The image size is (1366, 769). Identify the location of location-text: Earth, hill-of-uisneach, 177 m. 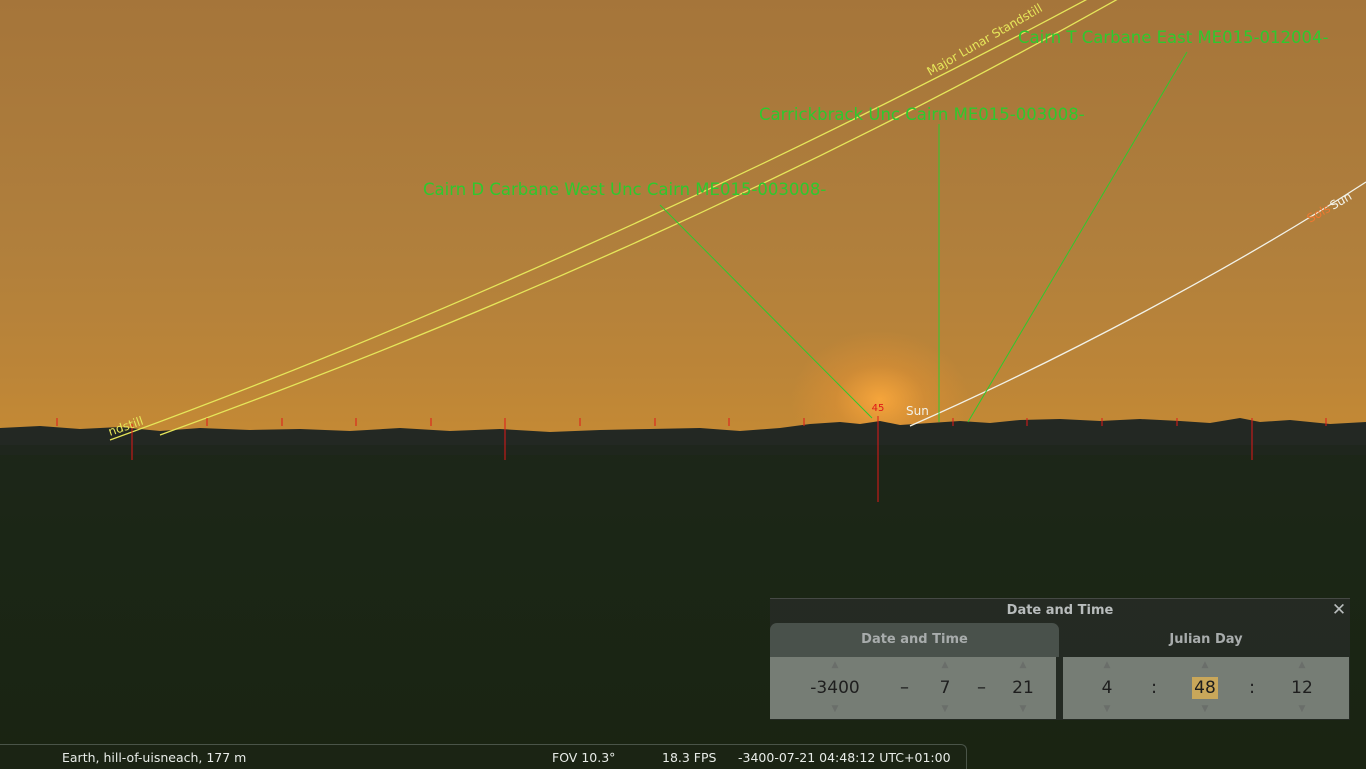
(154, 757).